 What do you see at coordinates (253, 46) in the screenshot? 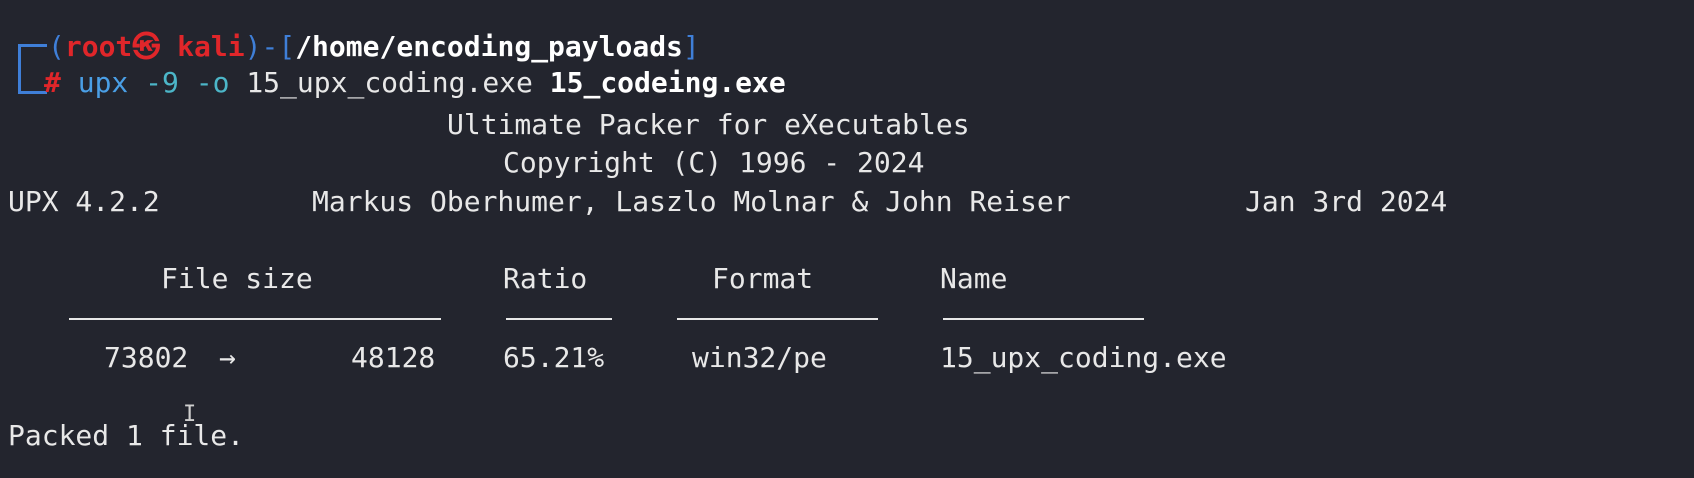
I see `prompt-close-paren: )` at bounding box center [253, 46].